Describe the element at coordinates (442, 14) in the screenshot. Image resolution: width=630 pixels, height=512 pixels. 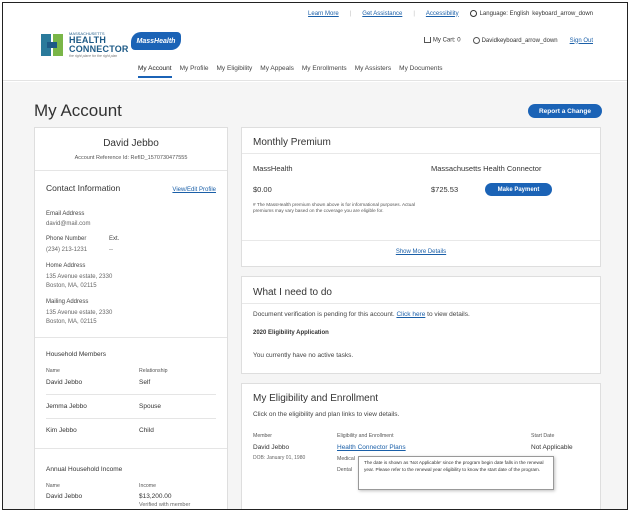
I see `accessibility-link: Accessibility` at that location.